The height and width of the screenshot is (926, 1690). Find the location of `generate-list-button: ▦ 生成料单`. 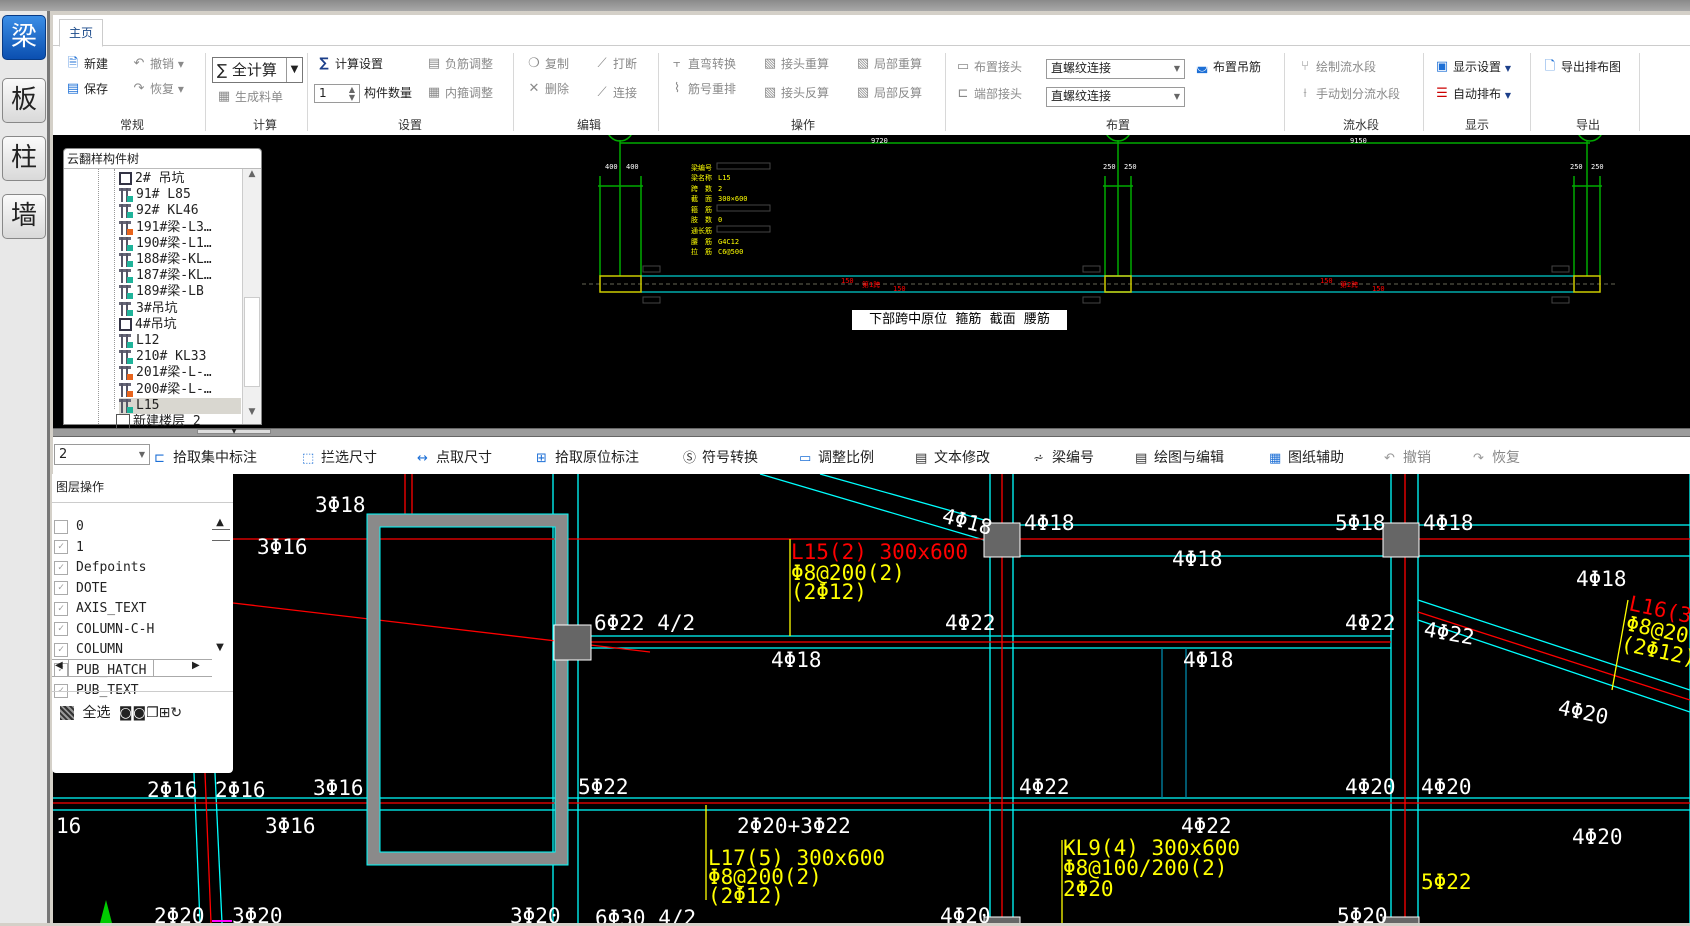

generate-list-button: ▦ 生成料单 is located at coordinates (249, 97).